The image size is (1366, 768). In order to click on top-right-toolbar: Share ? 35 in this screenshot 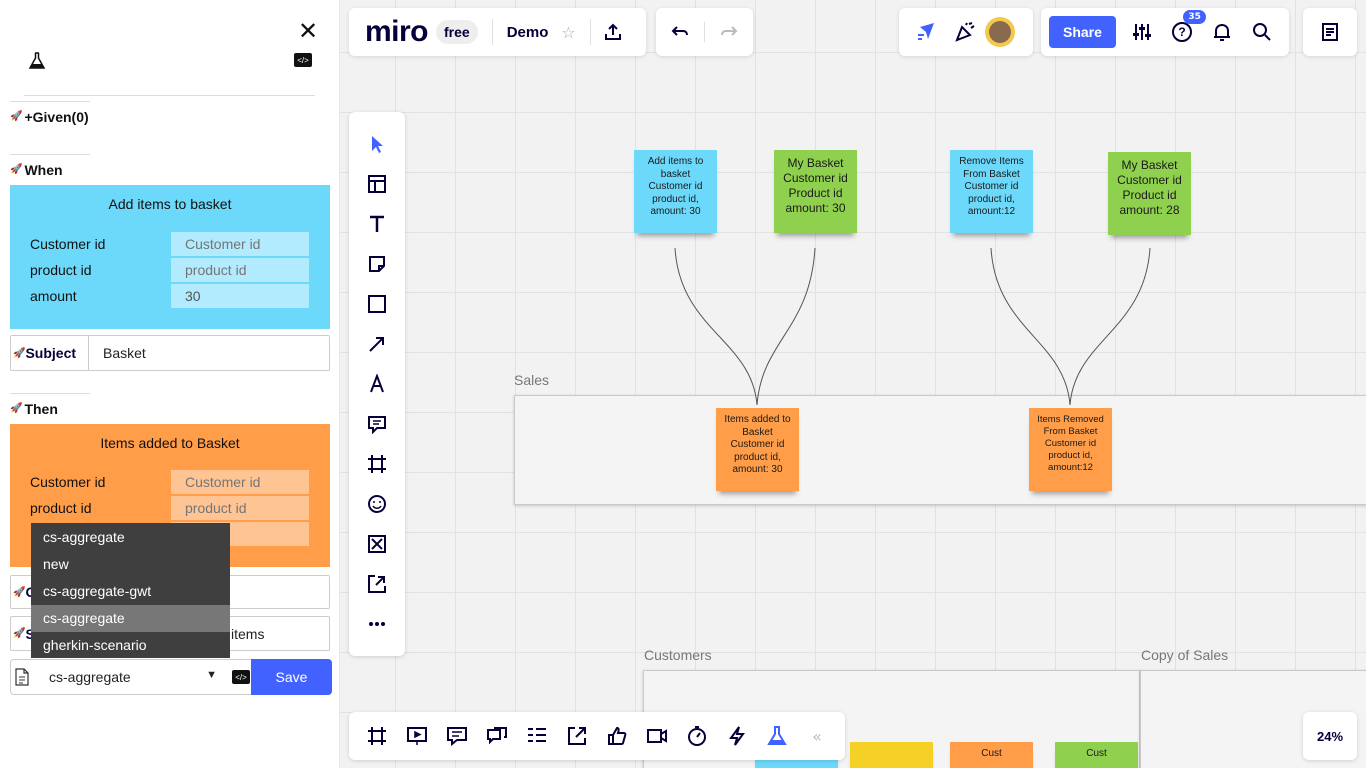, I will do `click(1165, 32)`.